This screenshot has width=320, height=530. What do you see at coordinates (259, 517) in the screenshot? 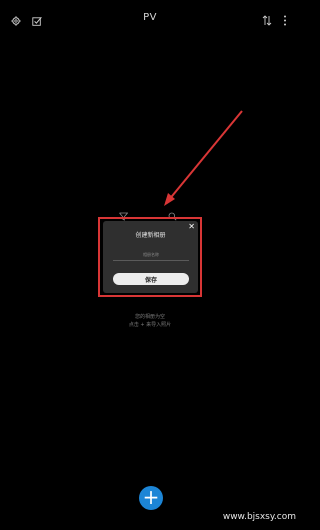
I see `watermark: www.bjsxsy.com` at bounding box center [259, 517].